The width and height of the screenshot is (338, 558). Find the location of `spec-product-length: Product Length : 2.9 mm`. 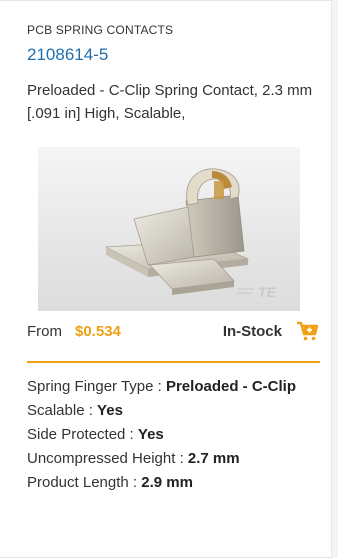

spec-product-length: Product Length : 2.9 mm is located at coordinates (172, 483).